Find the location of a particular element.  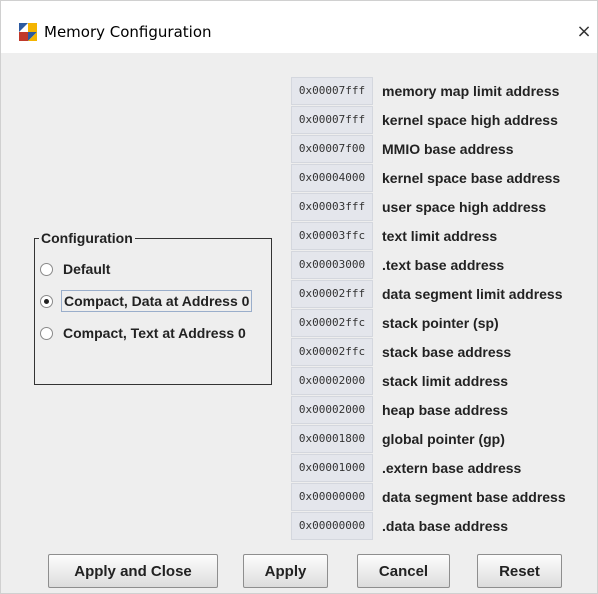

memory-row: 0x00001000 .extern base address is located at coordinates (441, 468).